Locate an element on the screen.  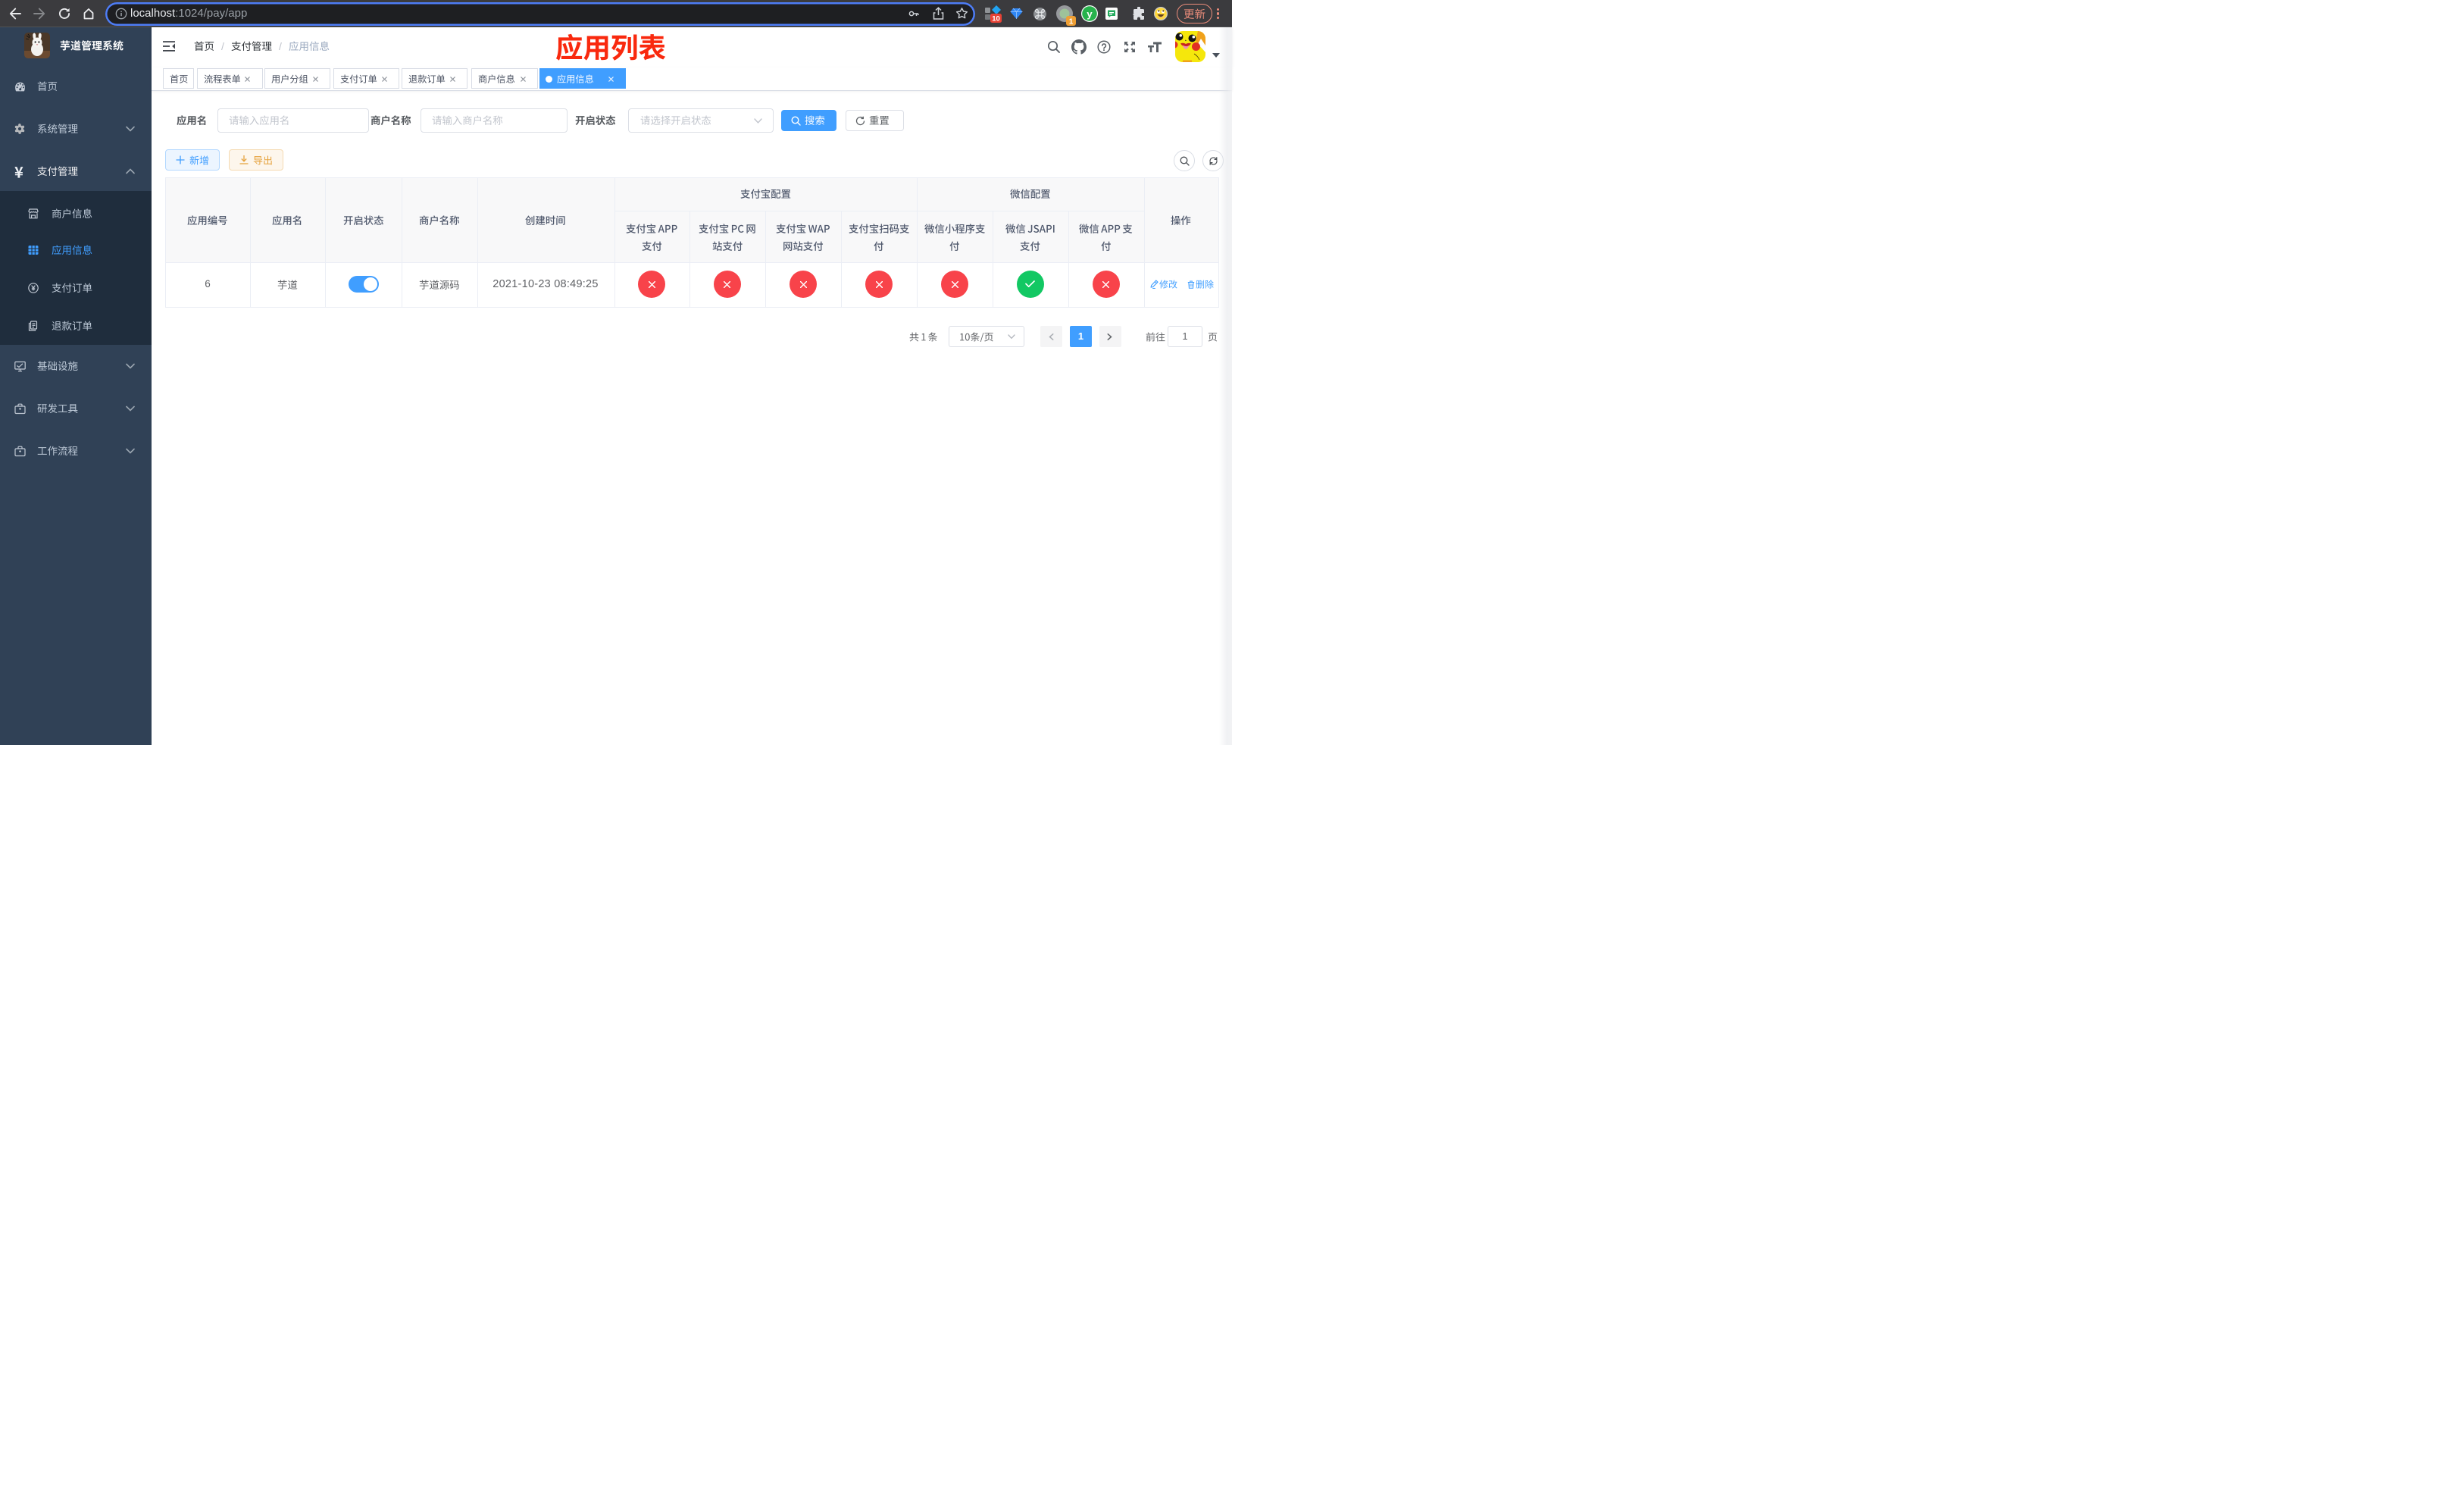
svg-text: y is located at coordinates (1090, 14).